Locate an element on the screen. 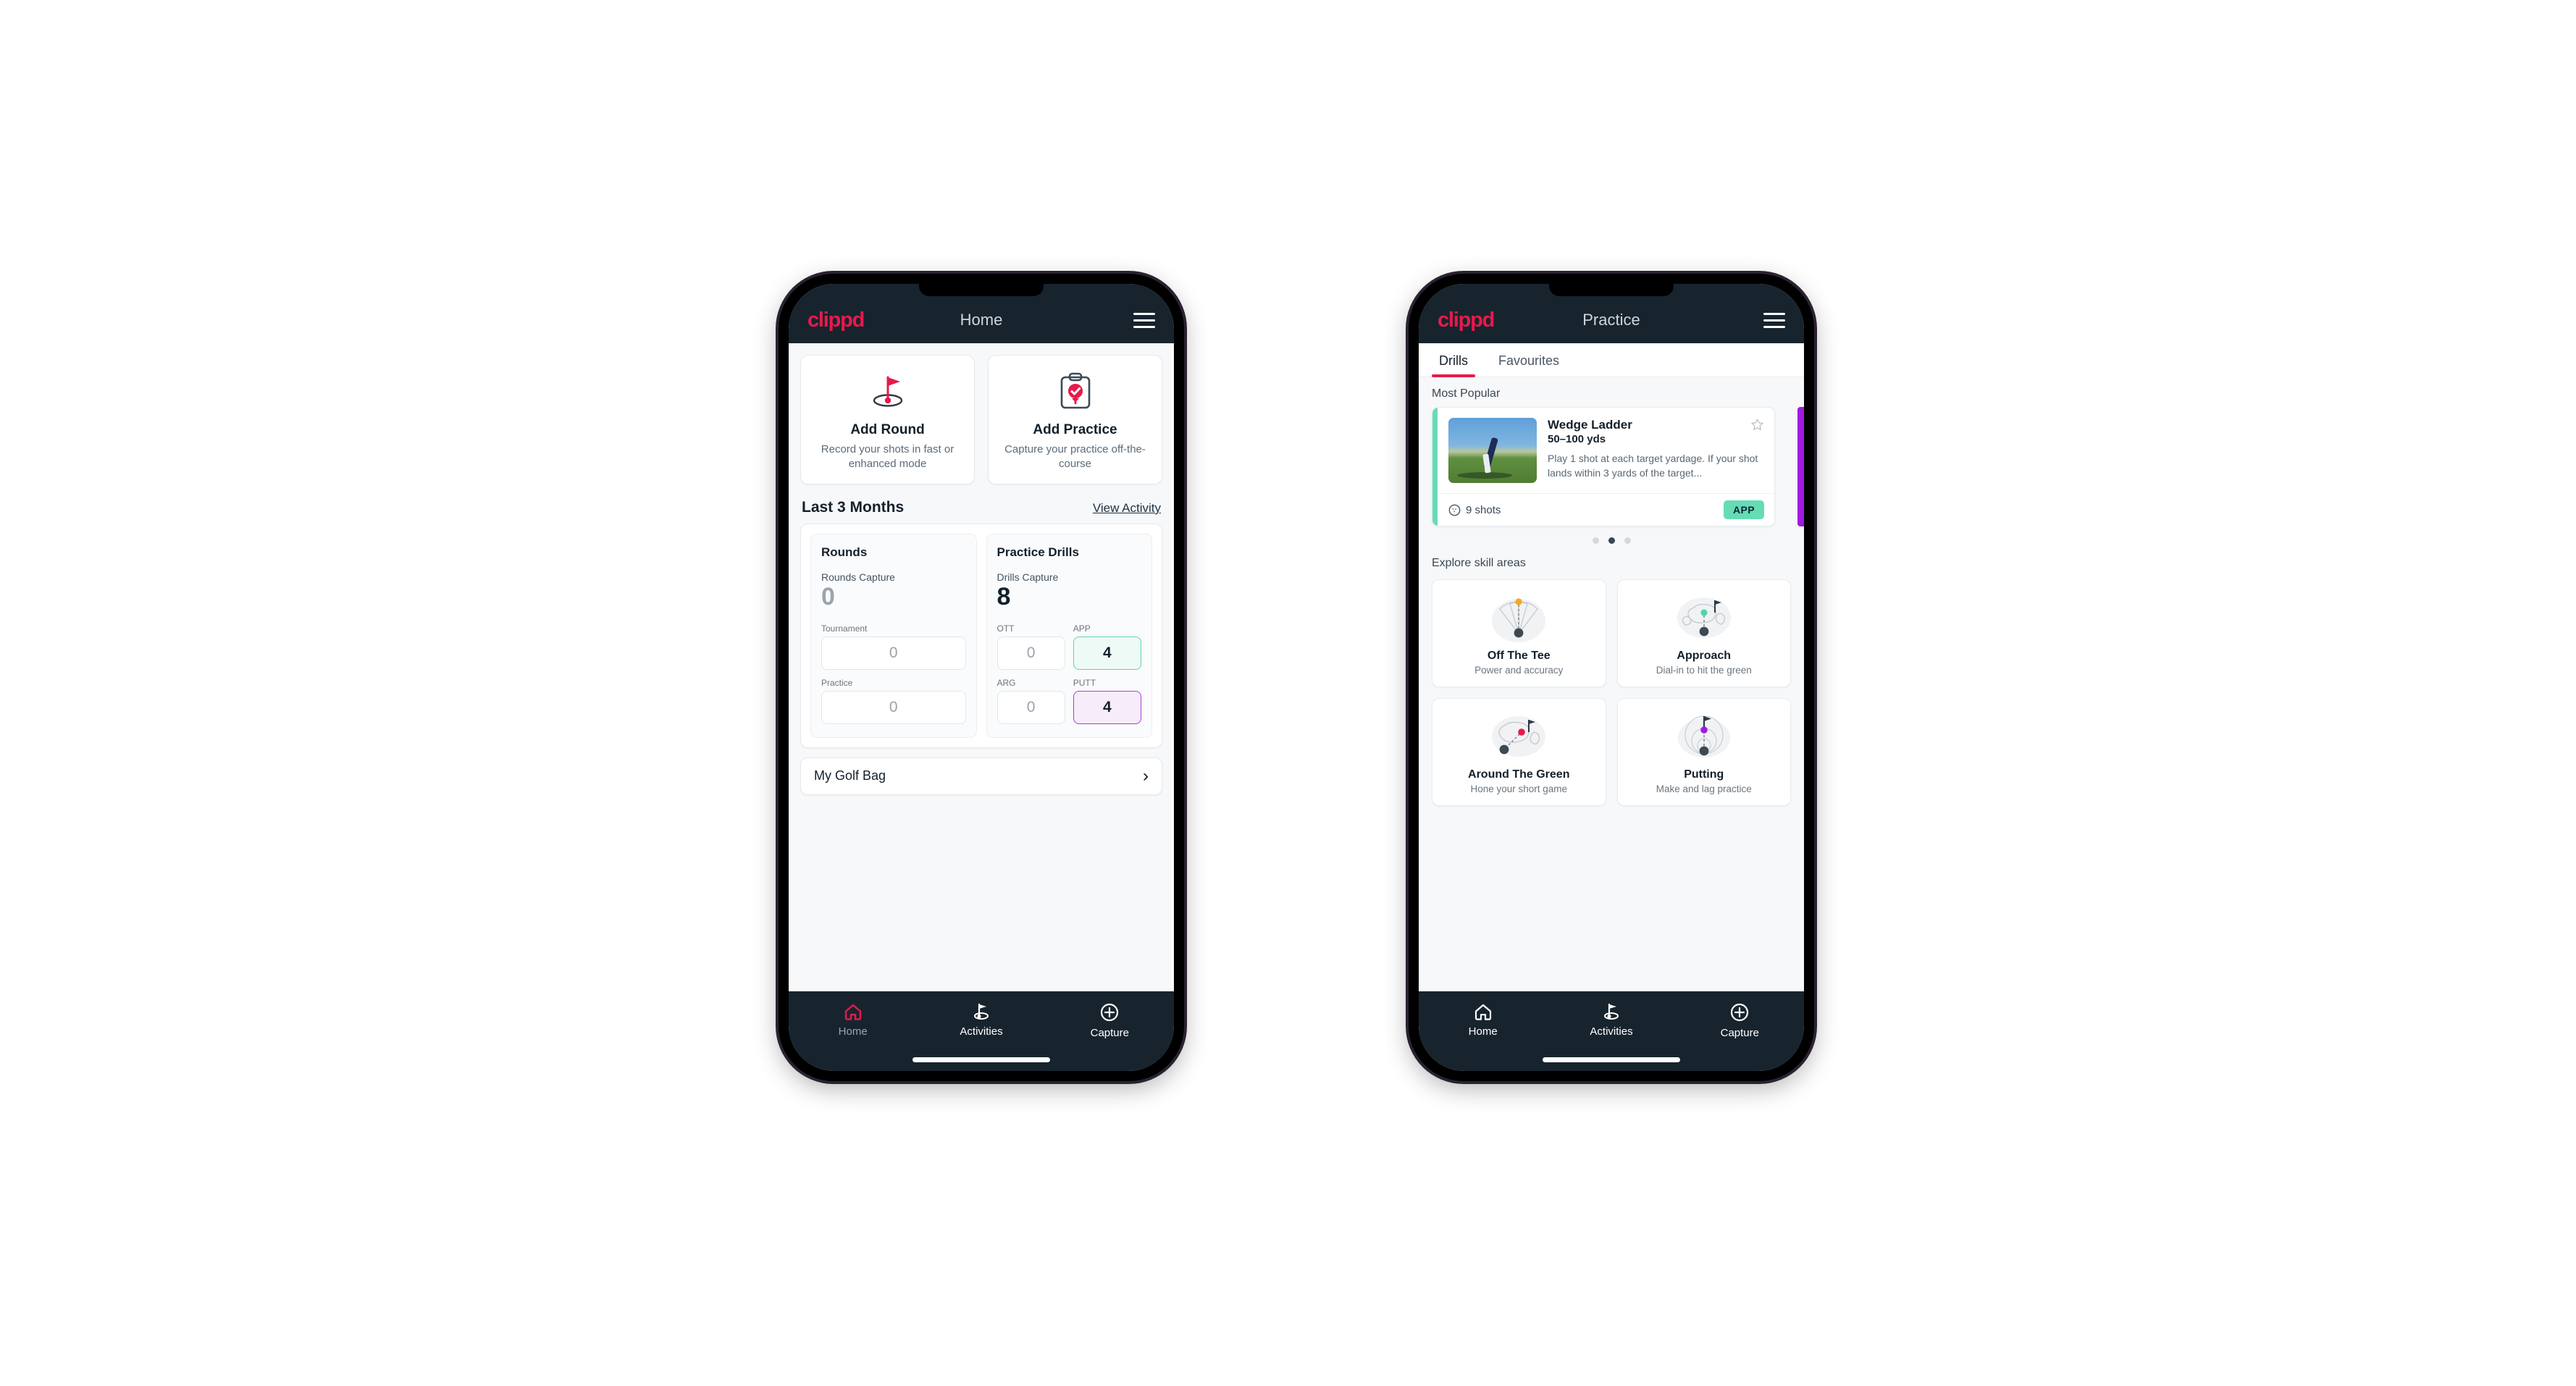 Image resolution: width=2576 pixels, height=1386 pixels. explore-skill-areas-label: Explore skill areas is located at coordinates (1479, 563).